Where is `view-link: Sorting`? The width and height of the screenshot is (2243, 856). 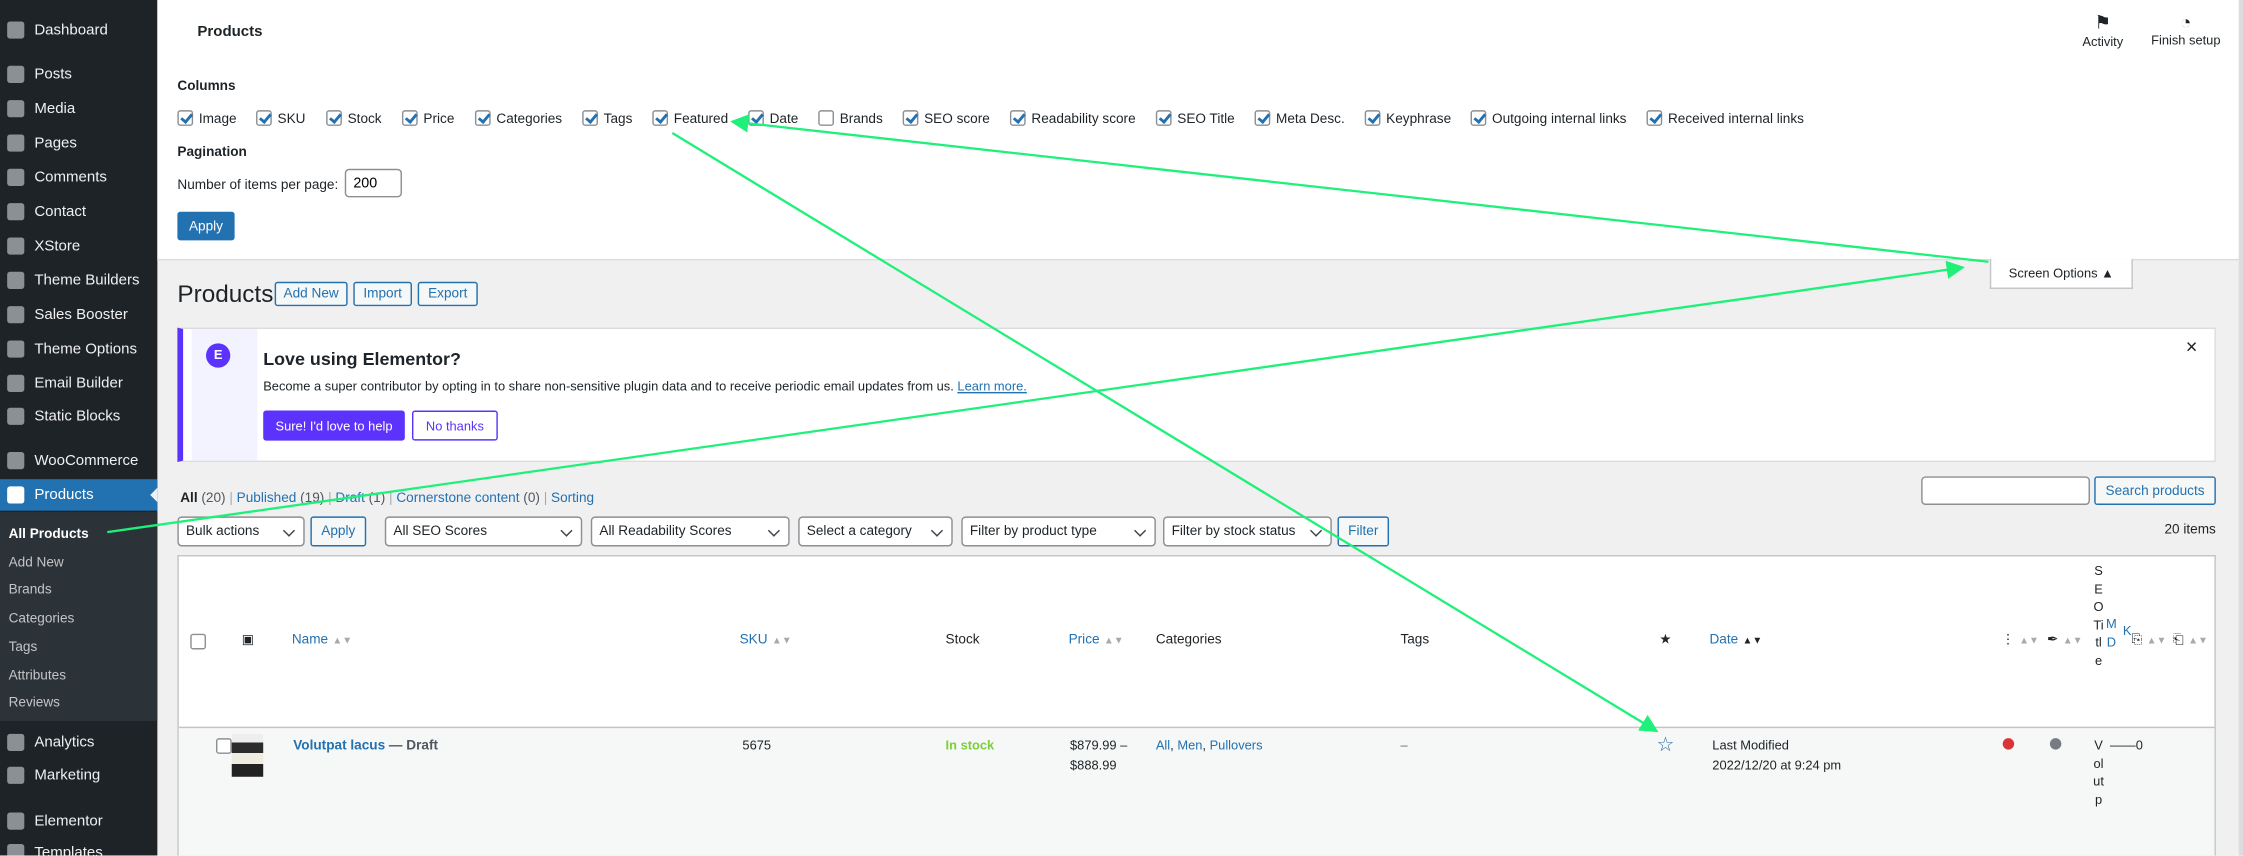
view-link: Sorting is located at coordinates (572, 499).